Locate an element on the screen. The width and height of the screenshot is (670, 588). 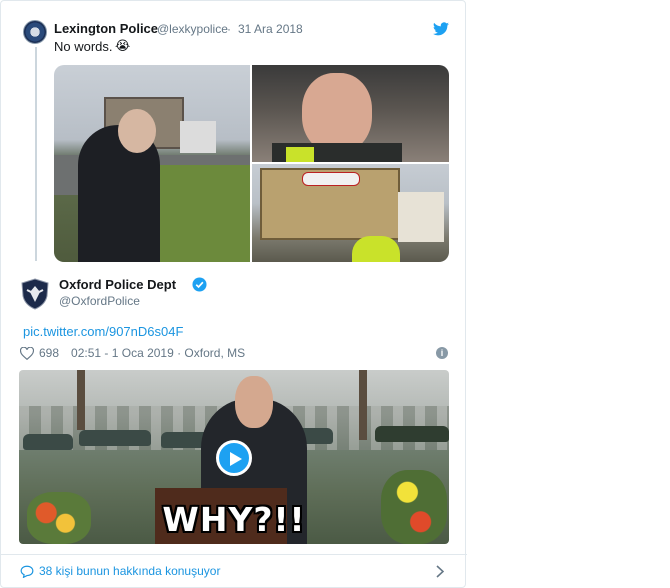
tweet-meta: 698 02:51 - 1 Oca 2019 · Oxford, MS is located at coordinates (132, 353).